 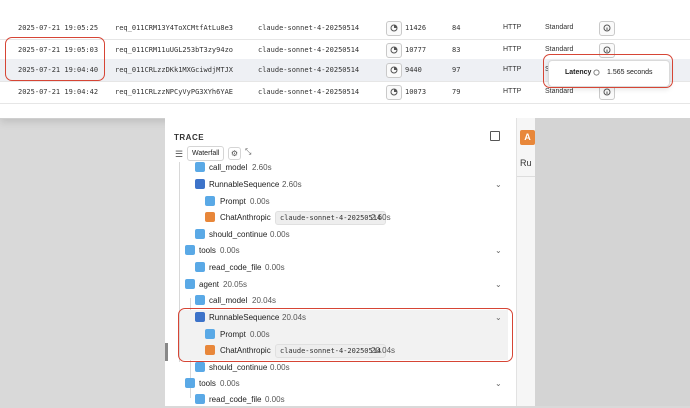 I want to click on node-duration: 20.04s, so click(x=264, y=300).